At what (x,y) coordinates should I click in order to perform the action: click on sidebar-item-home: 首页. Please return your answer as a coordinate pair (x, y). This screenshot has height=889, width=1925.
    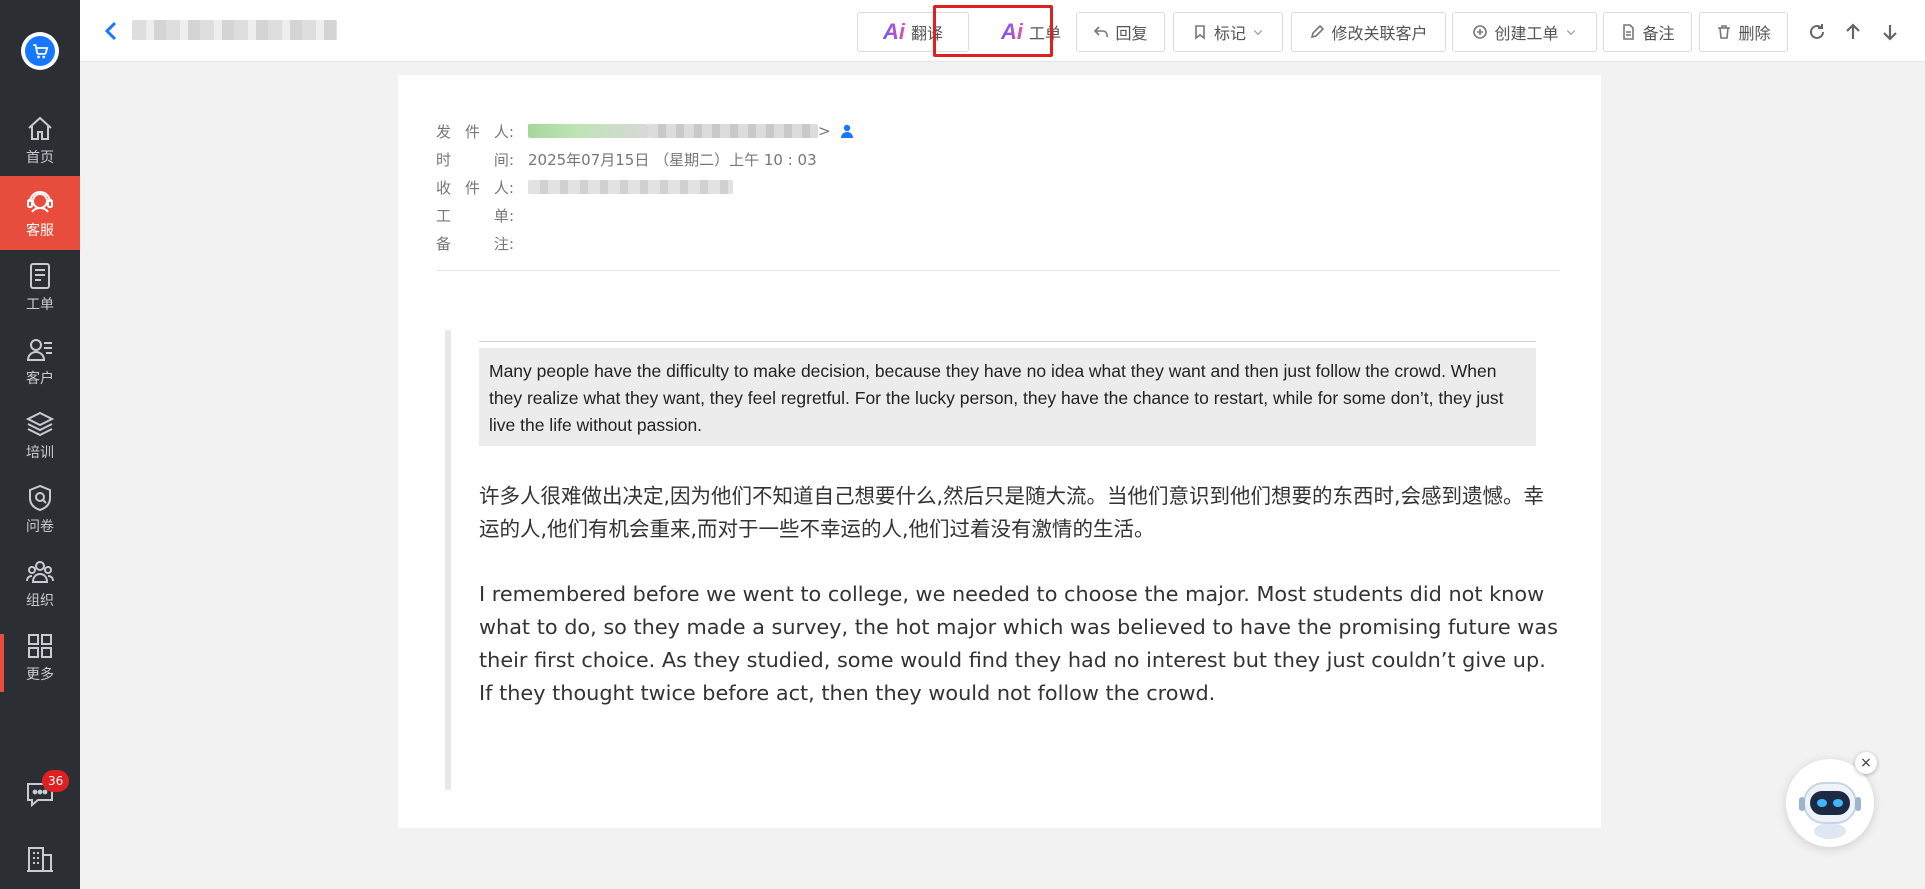
    Looking at the image, I should click on (40, 140).